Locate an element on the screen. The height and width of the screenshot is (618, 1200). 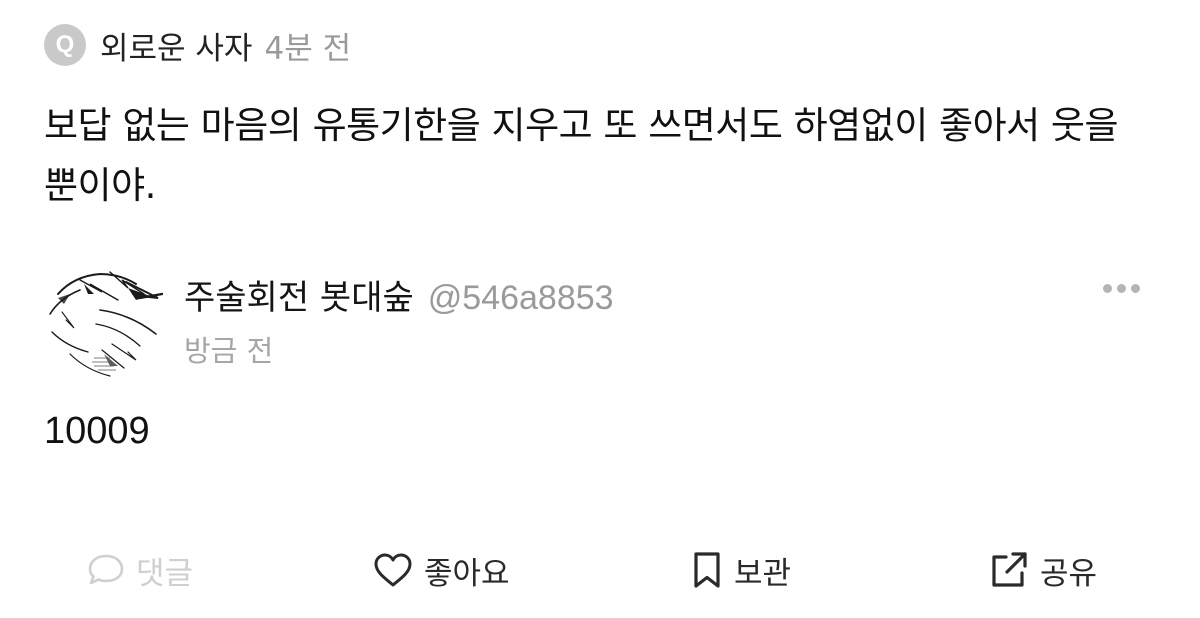
action-bar: 댓글 좋아요 보관 공유 is located at coordinates (600, 570).